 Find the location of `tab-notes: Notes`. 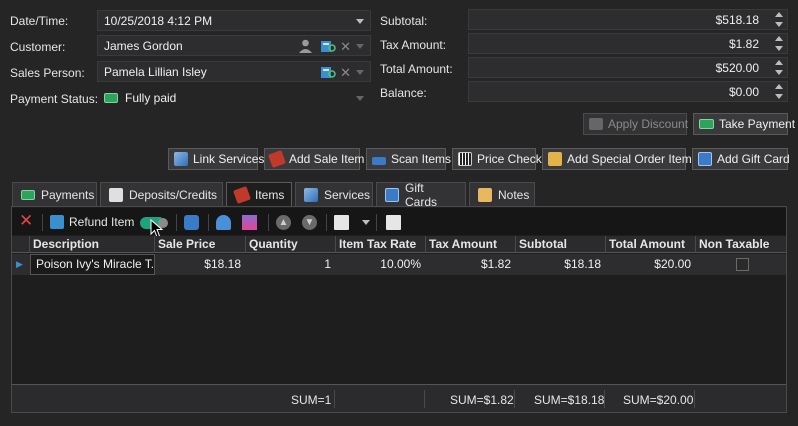

tab-notes: Notes is located at coordinates (502, 194).